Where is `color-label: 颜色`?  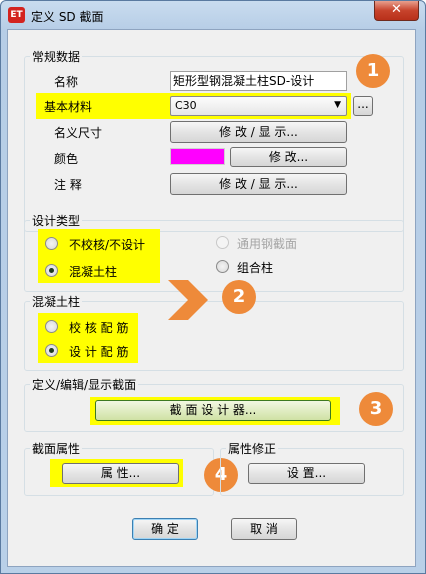
color-label: 颜色 is located at coordinates (66, 159).